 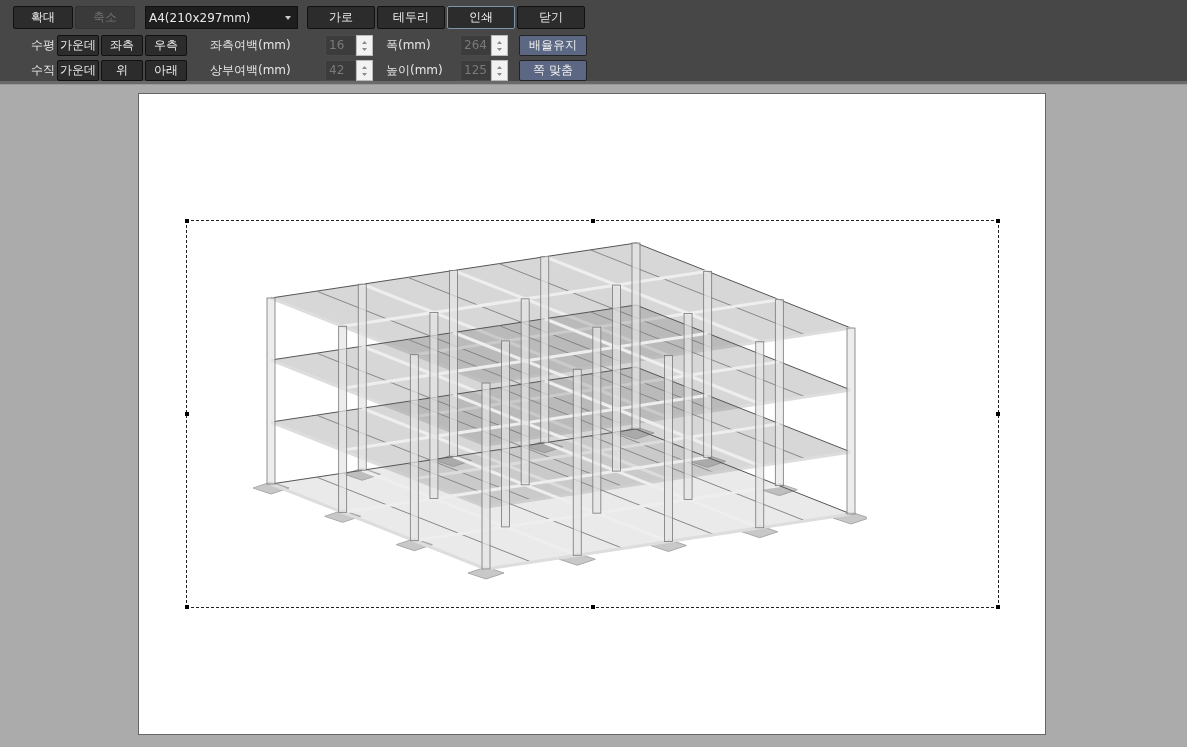 I want to click on field-label: 높이(mm), so click(x=415, y=70).